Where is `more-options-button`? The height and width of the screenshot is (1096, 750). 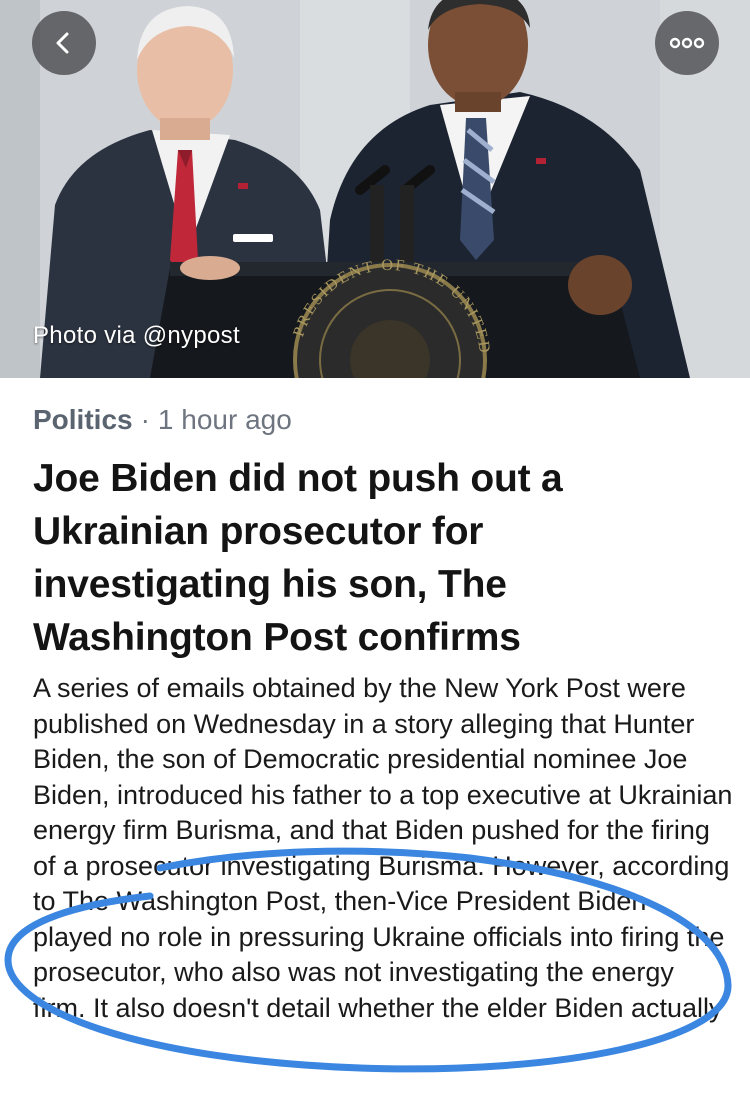 more-options-button is located at coordinates (687, 43).